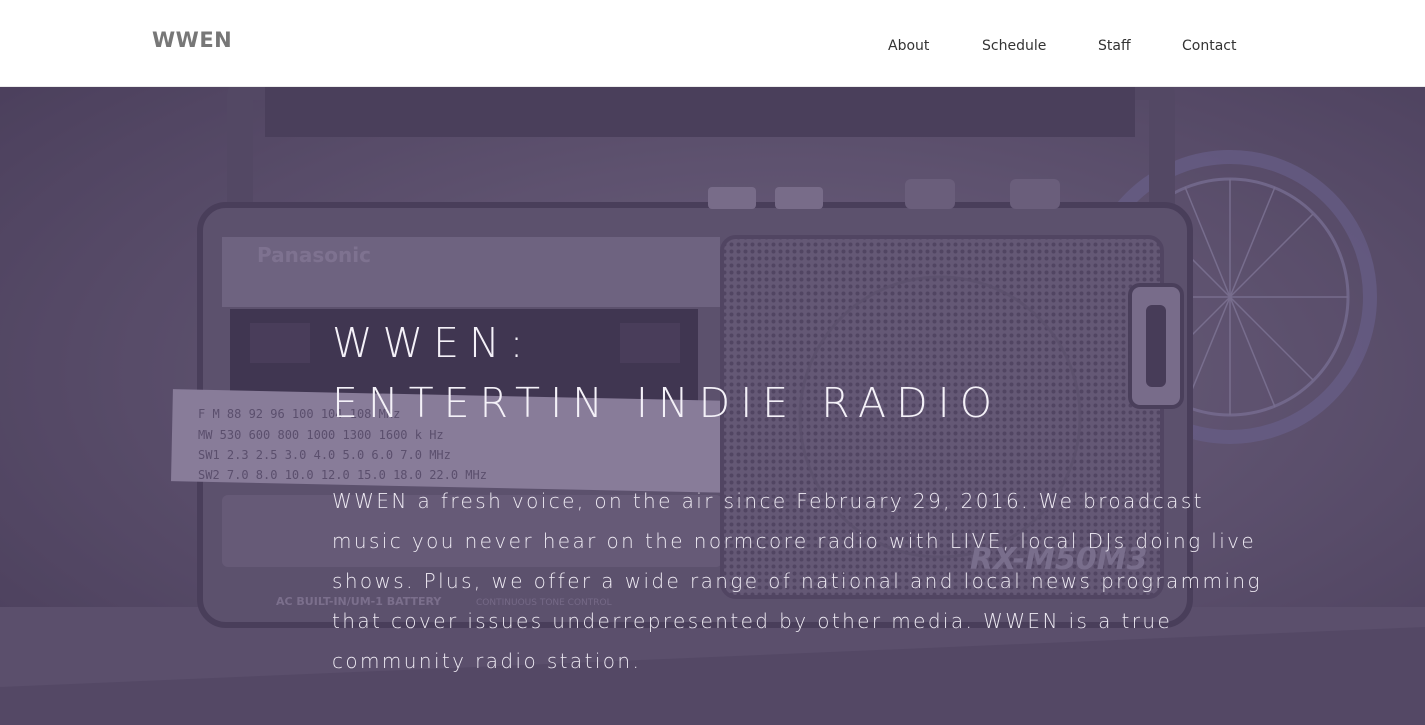 This screenshot has height=725, width=1425. I want to click on hero-title-line-1: WWEN:, so click(433, 343).